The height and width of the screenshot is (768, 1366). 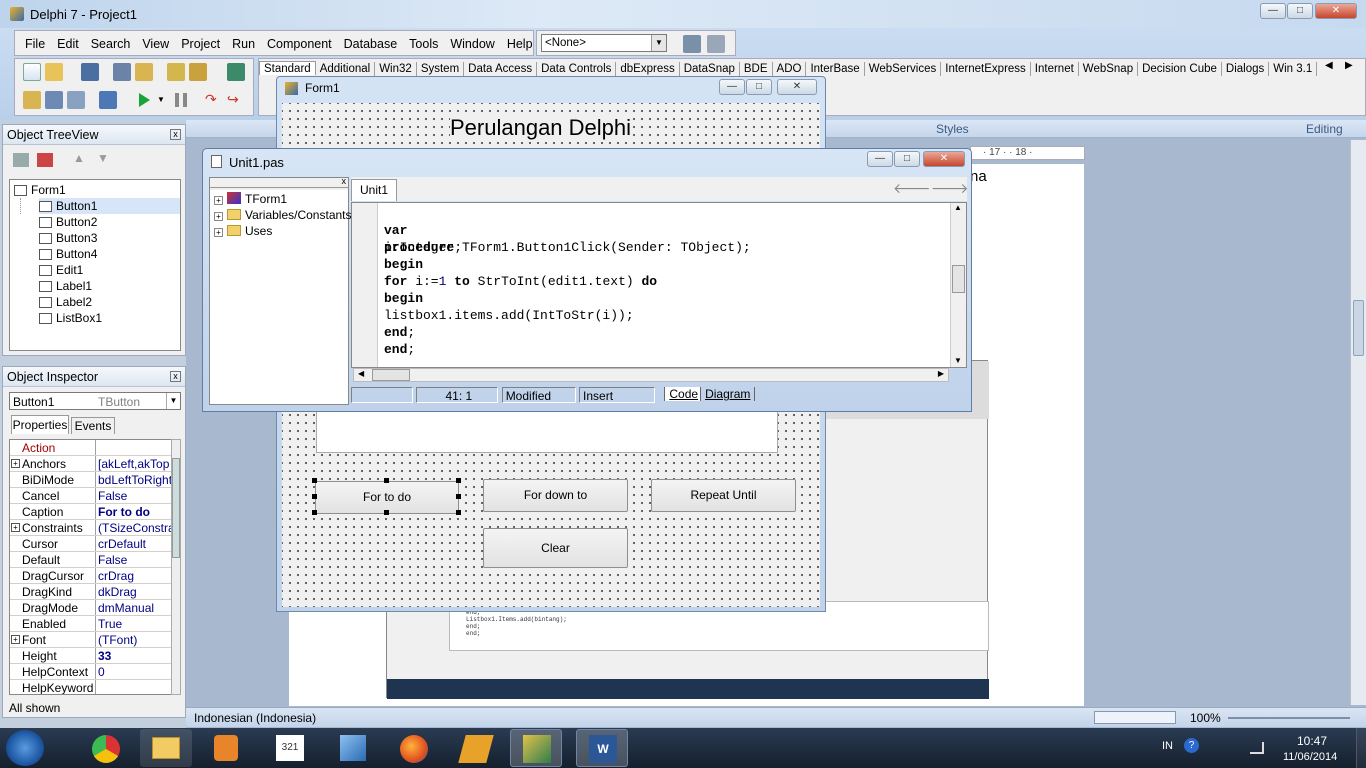 What do you see at coordinates (352, 748) in the screenshot?
I see `virtualbox-icon` at bounding box center [352, 748].